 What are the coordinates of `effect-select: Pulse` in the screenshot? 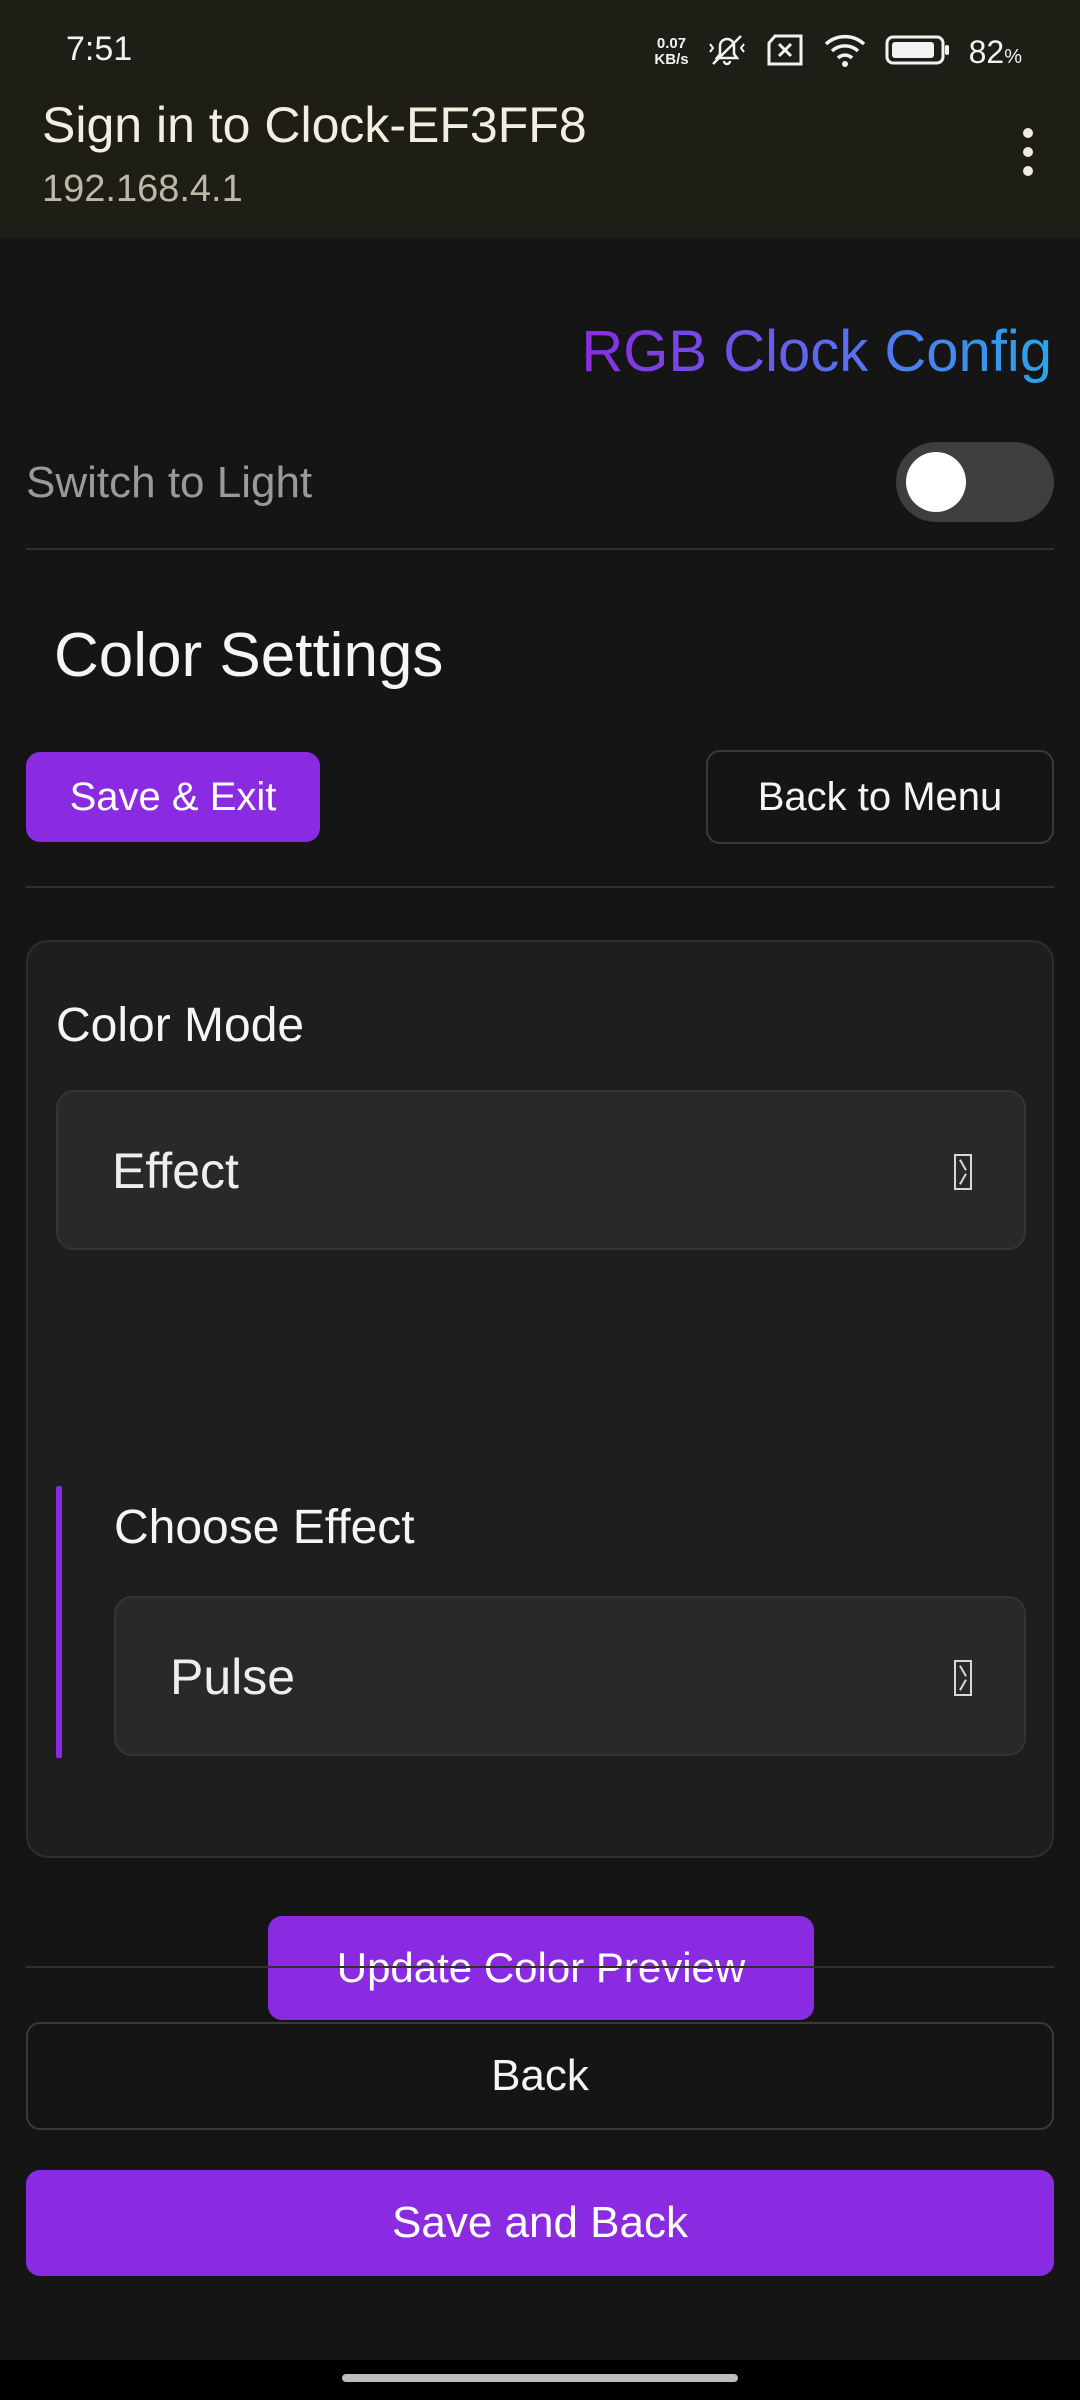 It's located at (570, 1676).